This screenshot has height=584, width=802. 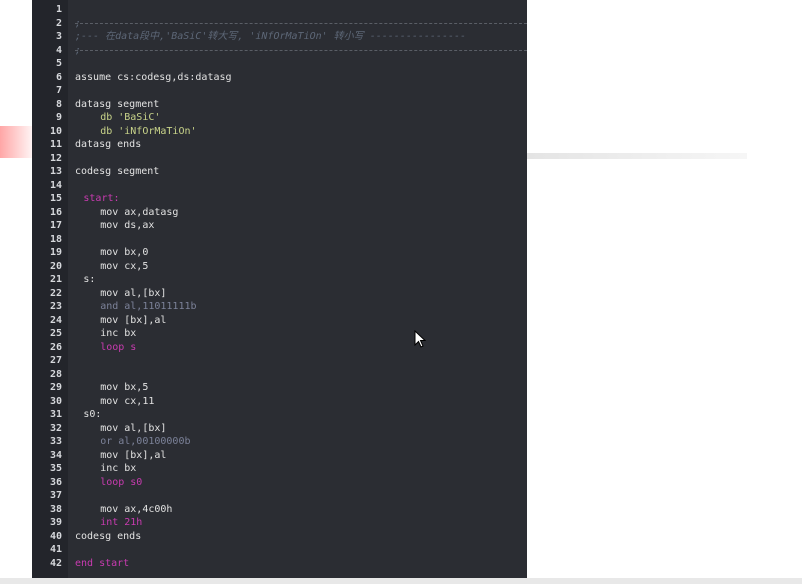 What do you see at coordinates (58, 104) in the screenshot?
I see `line-number: 8` at bounding box center [58, 104].